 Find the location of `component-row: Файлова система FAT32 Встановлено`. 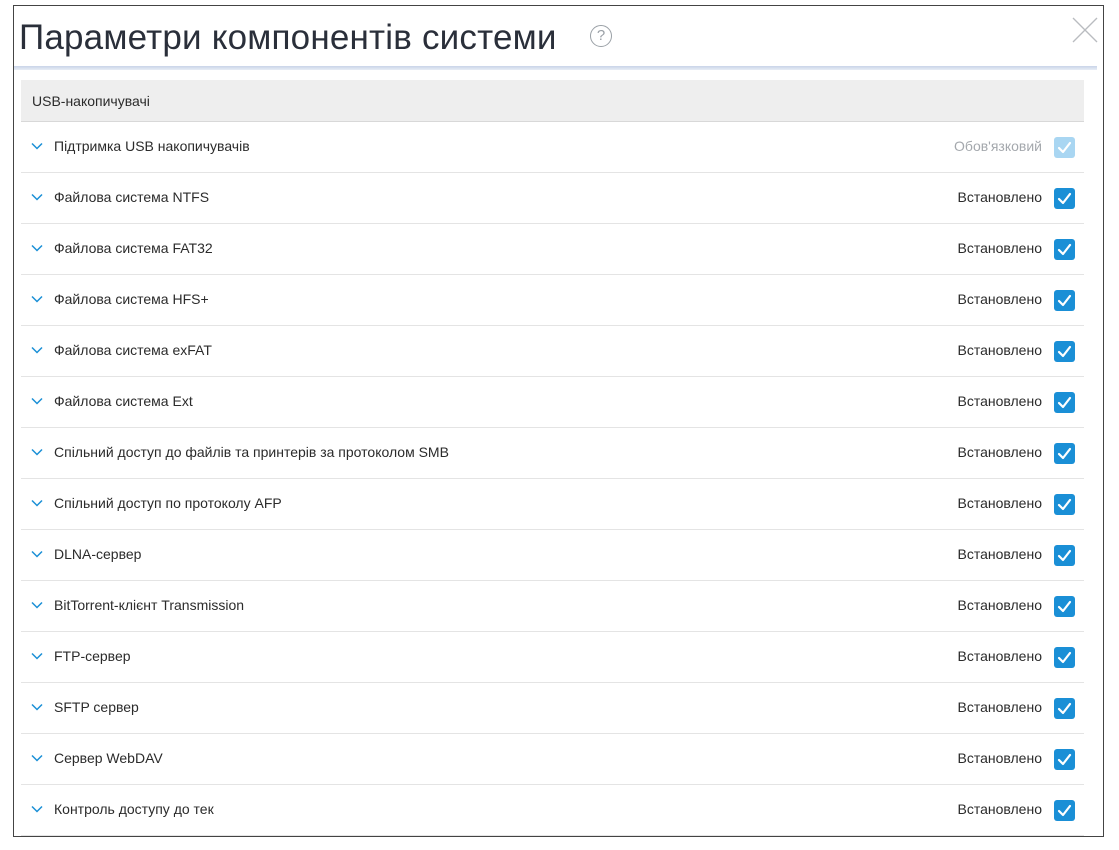

component-row: Файлова система FAT32 Встановлено is located at coordinates (552, 249).